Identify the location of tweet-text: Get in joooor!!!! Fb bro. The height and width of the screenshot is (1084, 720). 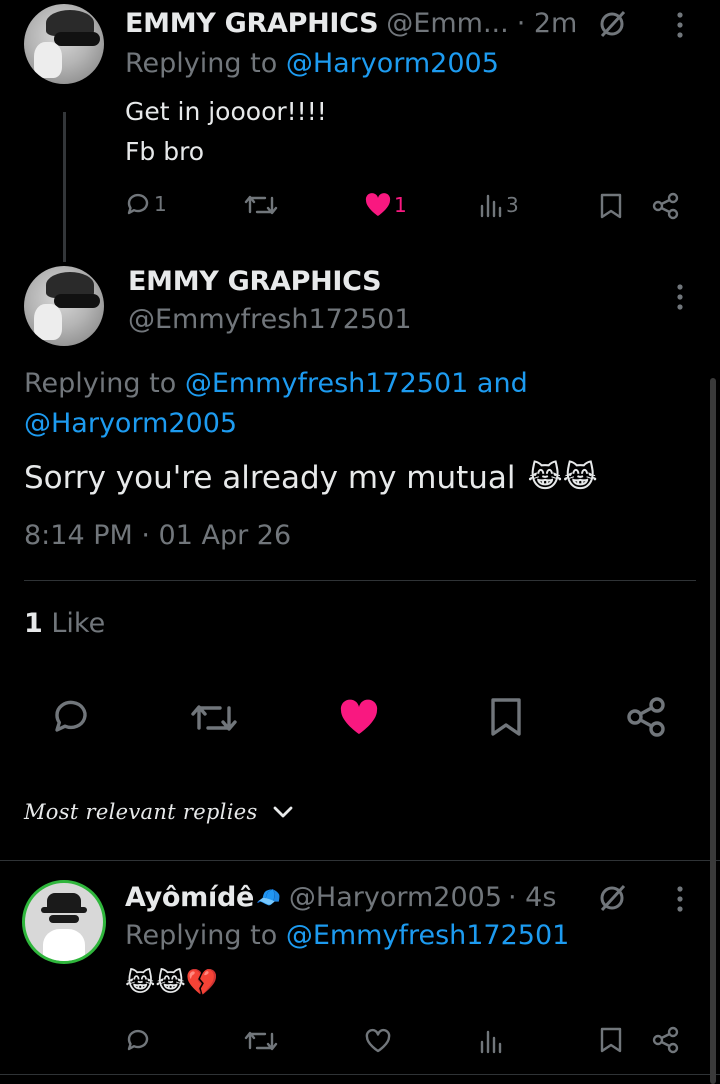
(226, 132).